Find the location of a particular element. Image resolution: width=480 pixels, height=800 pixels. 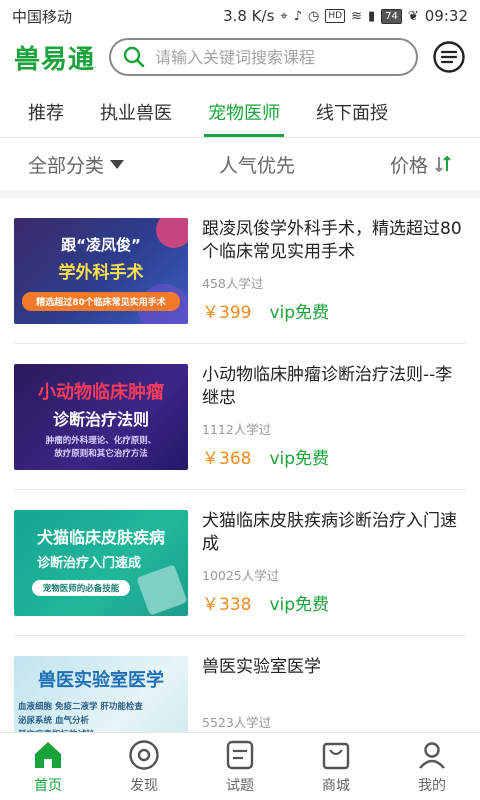

thumb-text: 小动物临床肿瘤 is located at coordinates (101, 392).